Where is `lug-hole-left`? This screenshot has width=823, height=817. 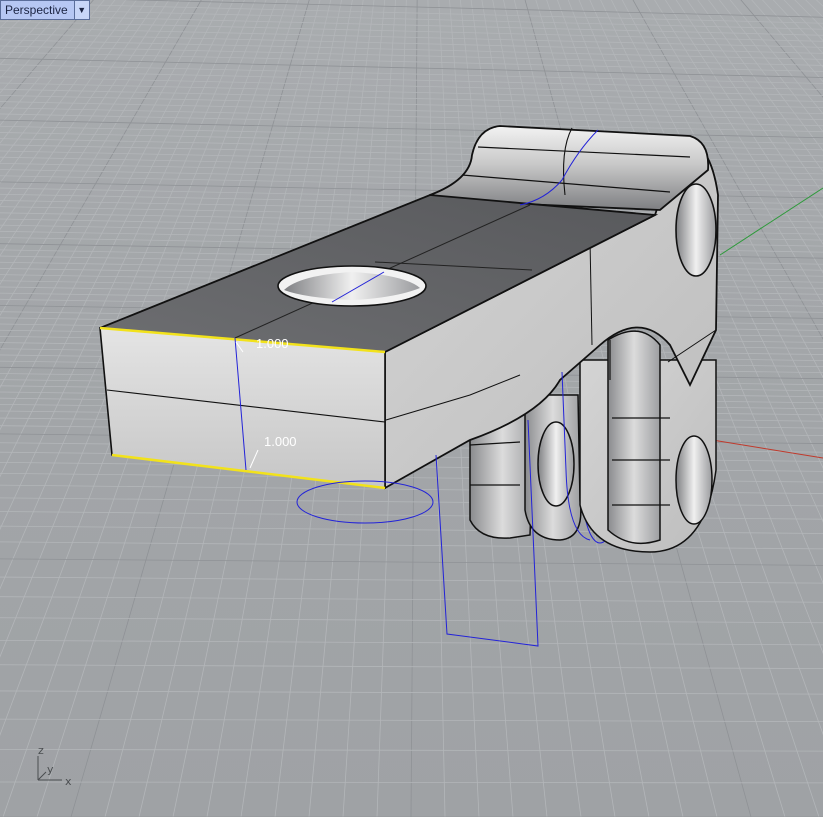 lug-hole-left is located at coordinates (556, 464).